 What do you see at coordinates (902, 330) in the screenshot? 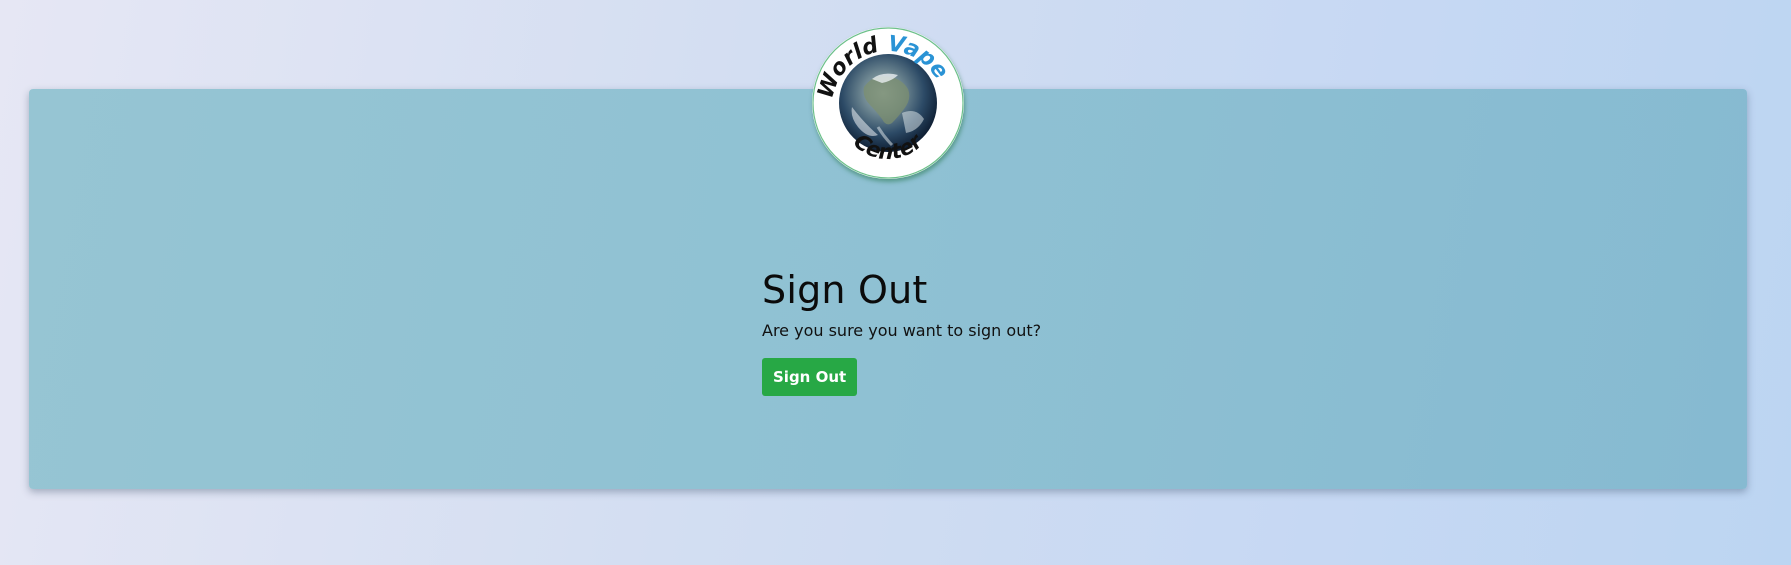
I see `confirmation-text: Are you sure you want to sign out?` at bounding box center [902, 330].